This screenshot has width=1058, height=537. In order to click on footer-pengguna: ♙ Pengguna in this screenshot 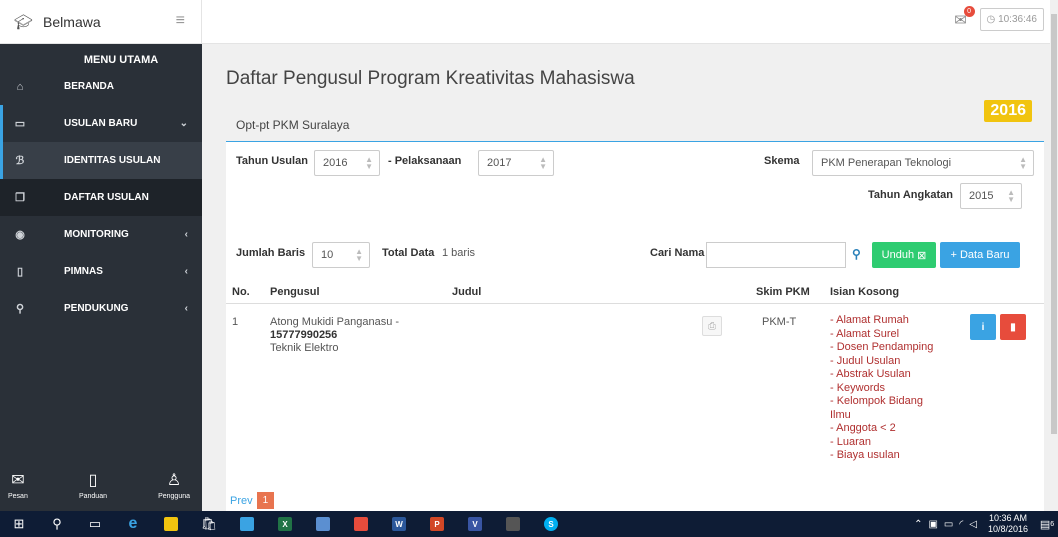, I will do `click(174, 489)`.